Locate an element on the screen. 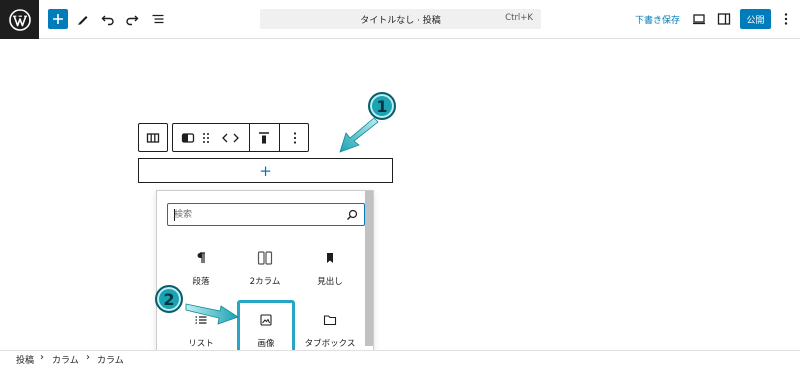 Image resolution: width=800 pixels, height=366 pixels. sidebar-icon is located at coordinates (724, 19).